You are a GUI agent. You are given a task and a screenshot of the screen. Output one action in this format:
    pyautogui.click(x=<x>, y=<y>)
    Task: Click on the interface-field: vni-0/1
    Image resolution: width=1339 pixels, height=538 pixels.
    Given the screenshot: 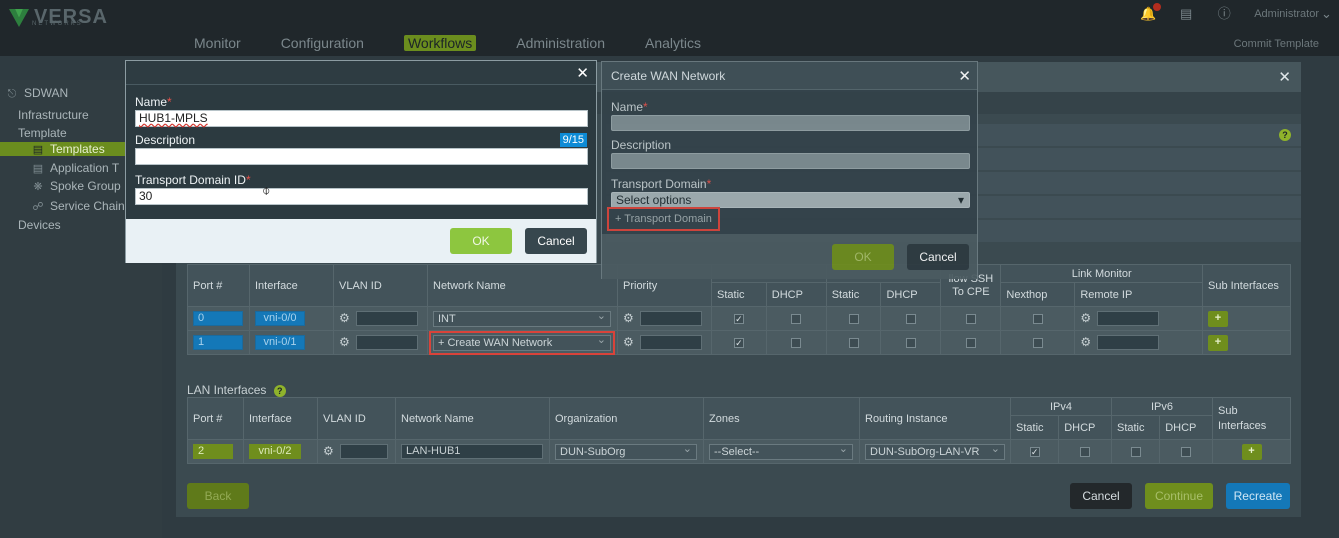 What is the action you would take?
    pyautogui.click(x=280, y=342)
    